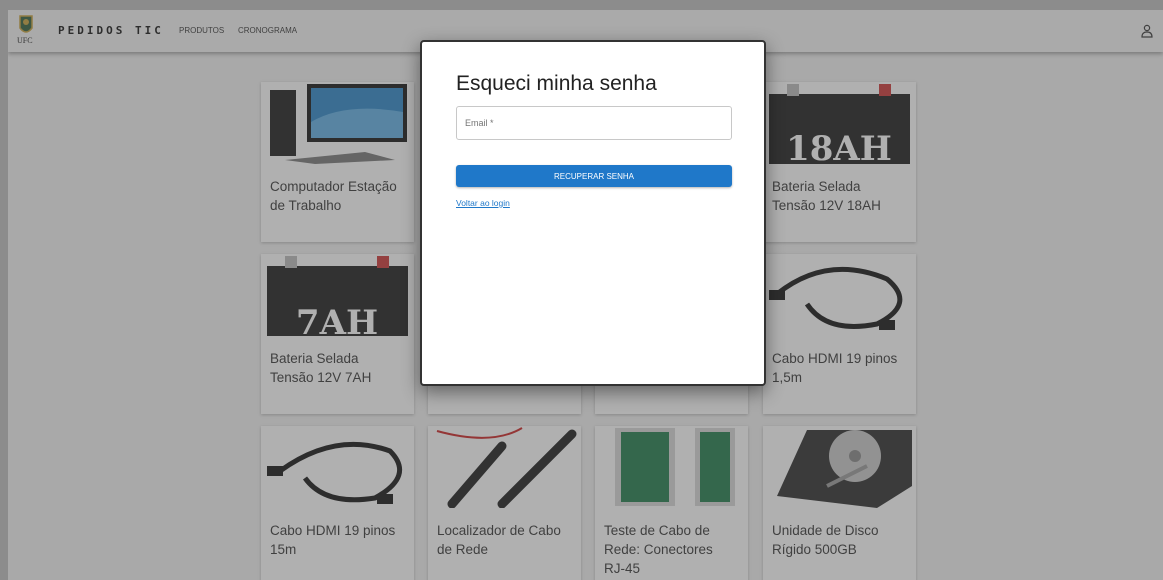 The image size is (1163, 580). Describe the element at coordinates (594, 176) in the screenshot. I see `recover-password-button: RECUPERAR SENHA` at that location.